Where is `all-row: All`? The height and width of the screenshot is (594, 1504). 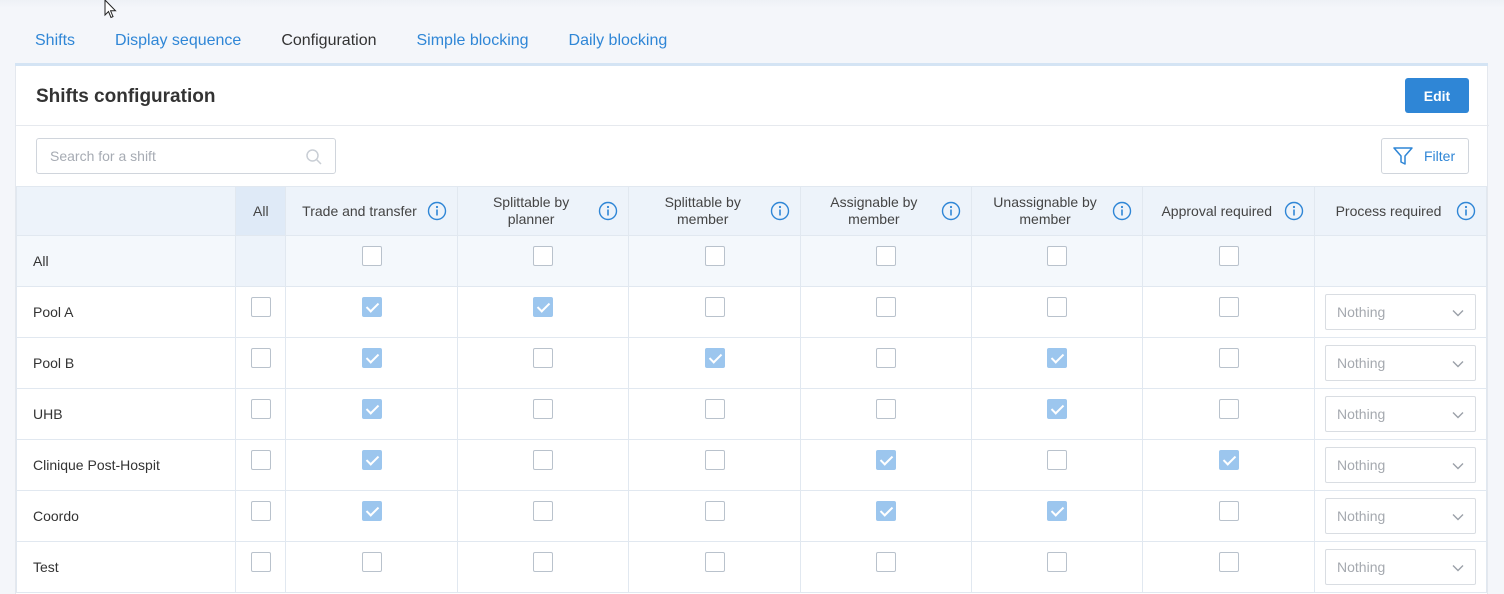
all-row: All is located at coordinates (751, 261).